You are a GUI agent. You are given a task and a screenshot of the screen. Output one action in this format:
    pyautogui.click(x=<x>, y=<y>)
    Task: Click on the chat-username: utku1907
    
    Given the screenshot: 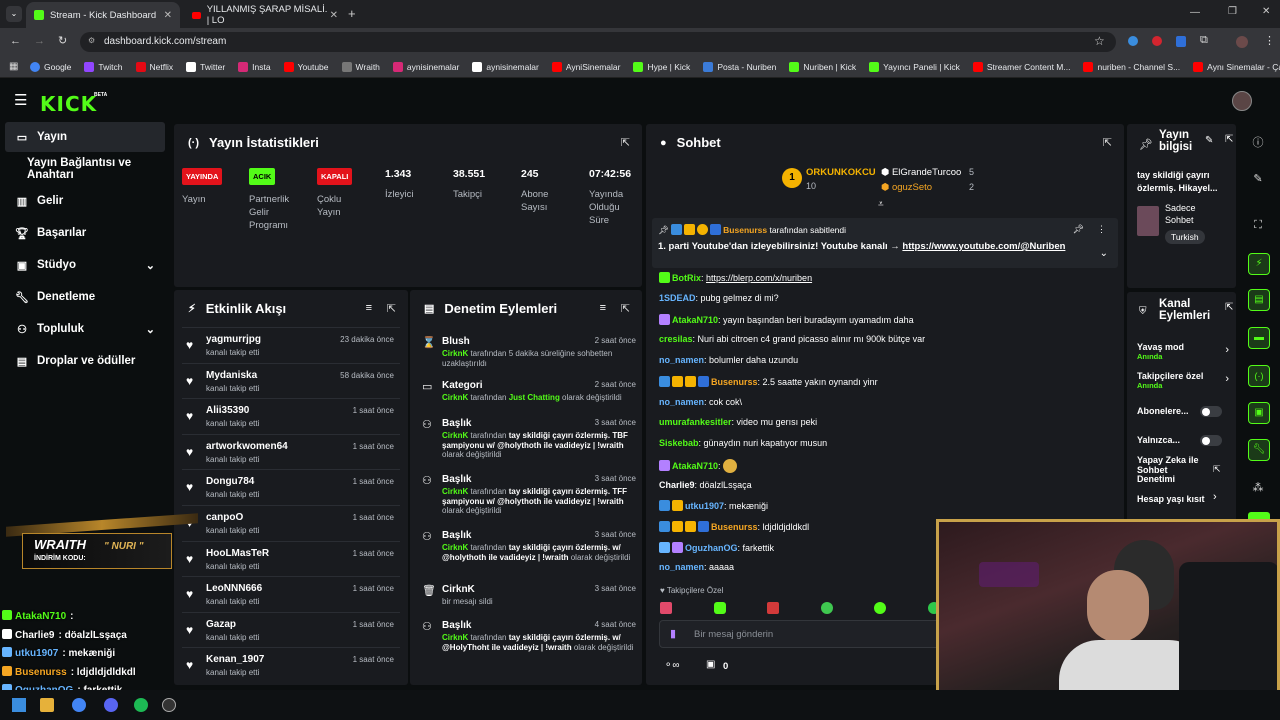 What is the action you would take?
    pyautogui.click(x=704, y=506)
    